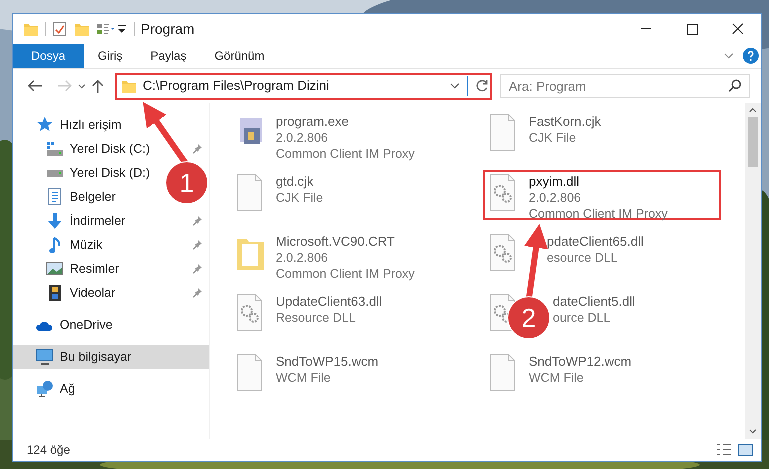  I want to click on step-number: 1, so click(187, 183).